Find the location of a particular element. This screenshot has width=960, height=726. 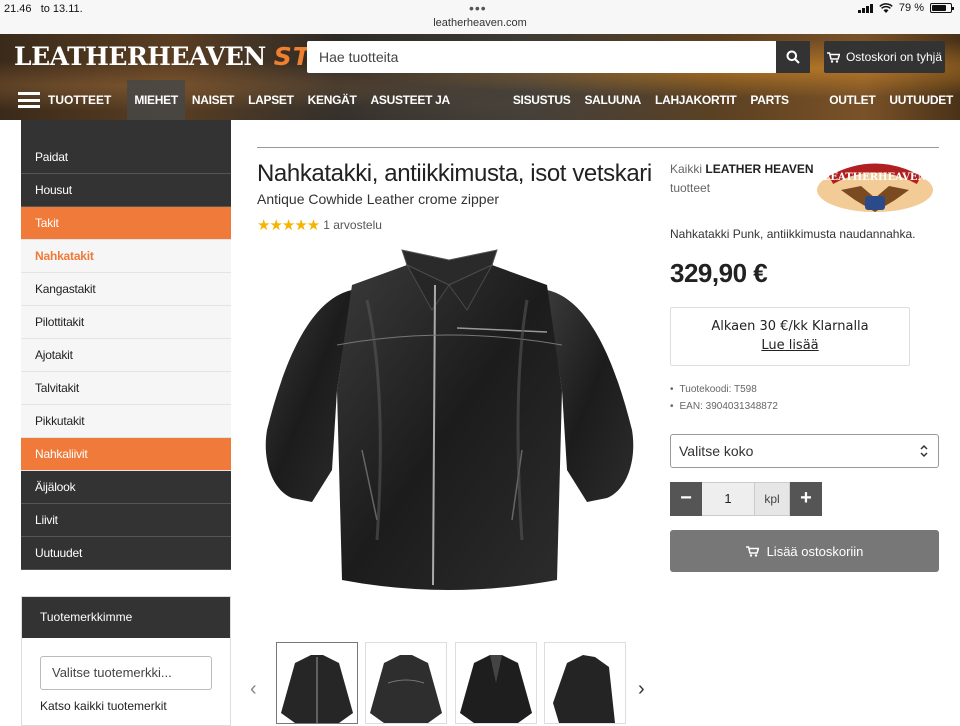

address-bar-url: leatherheaven.com is located at coordinates (480, 23).